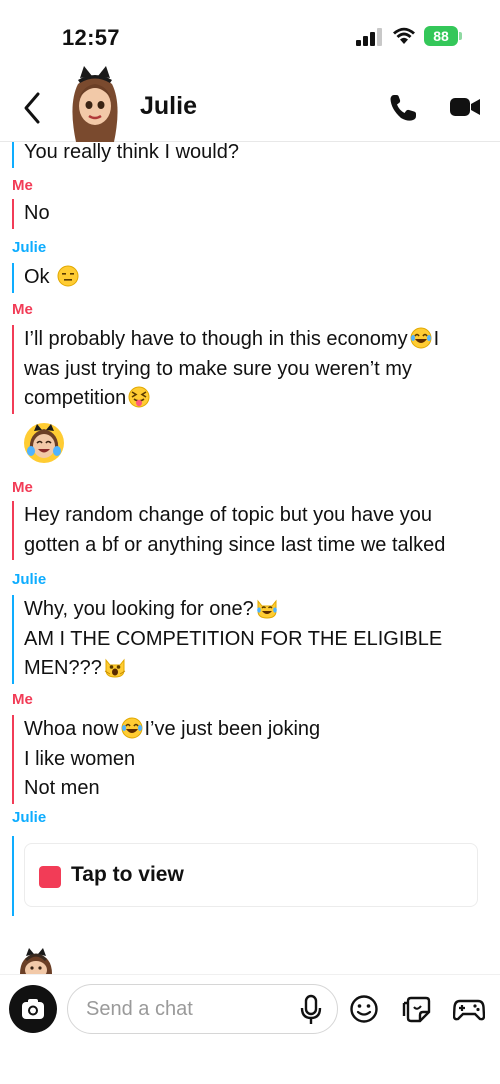 This screenshot has width=500, height=1084. What do you see at coordinates (311, 1010) in the screenshot?
I see `microphone-icon` at bounding box center [311, 1010].